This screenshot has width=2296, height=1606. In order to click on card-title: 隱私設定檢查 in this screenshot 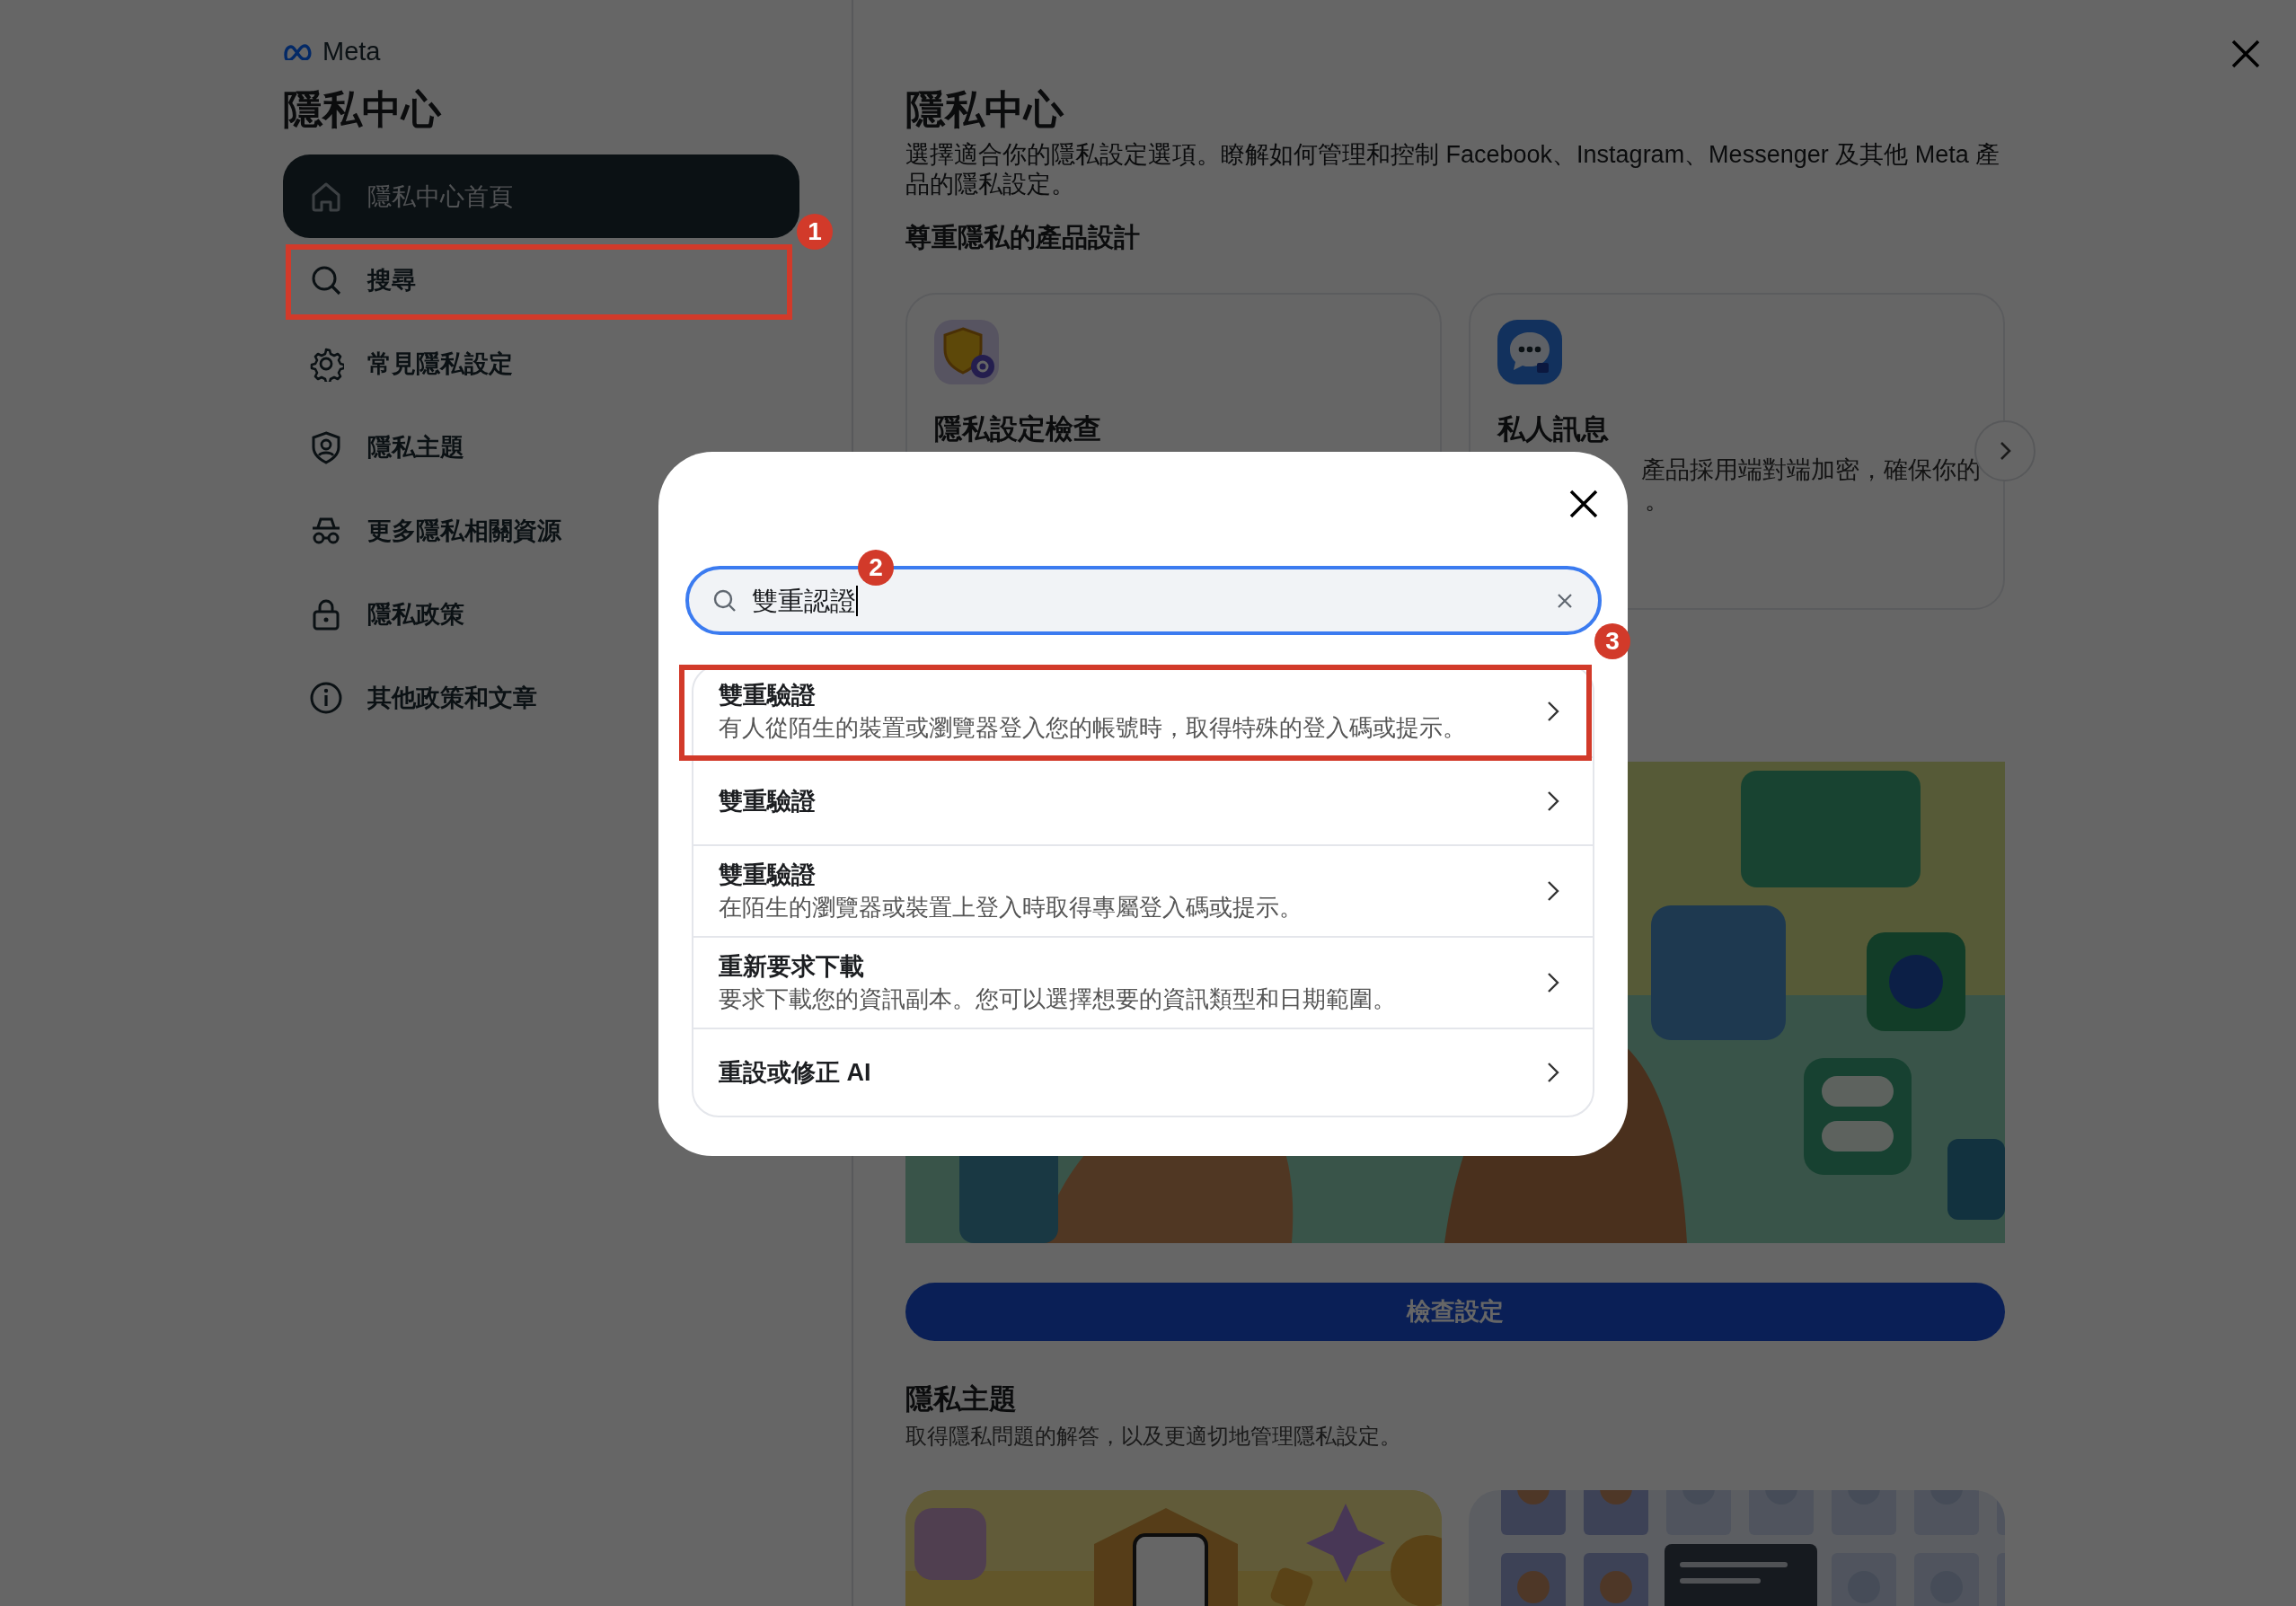, I will do `click(1018, 429)`.